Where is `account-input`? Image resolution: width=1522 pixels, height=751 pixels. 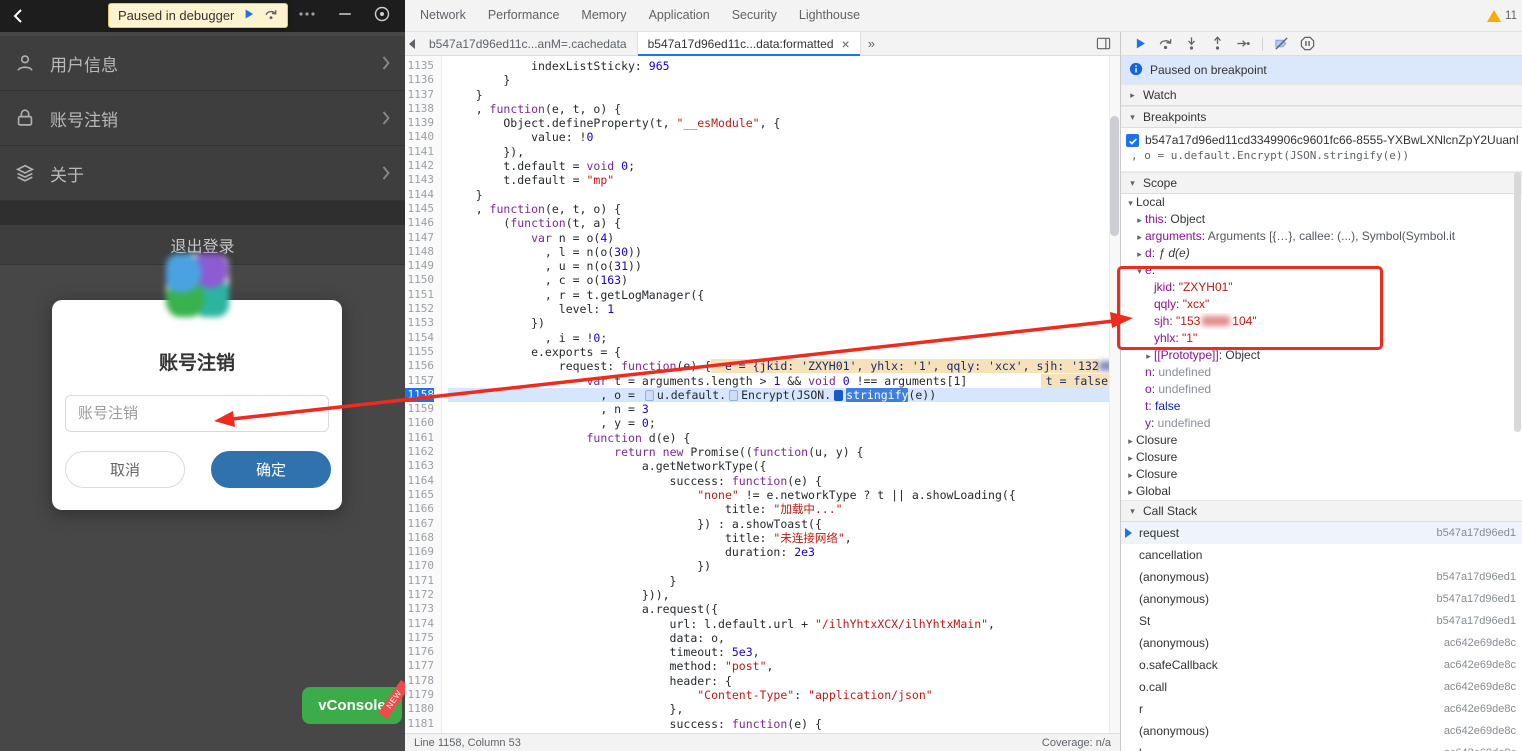
account-input is located at coordinates (197, 413).